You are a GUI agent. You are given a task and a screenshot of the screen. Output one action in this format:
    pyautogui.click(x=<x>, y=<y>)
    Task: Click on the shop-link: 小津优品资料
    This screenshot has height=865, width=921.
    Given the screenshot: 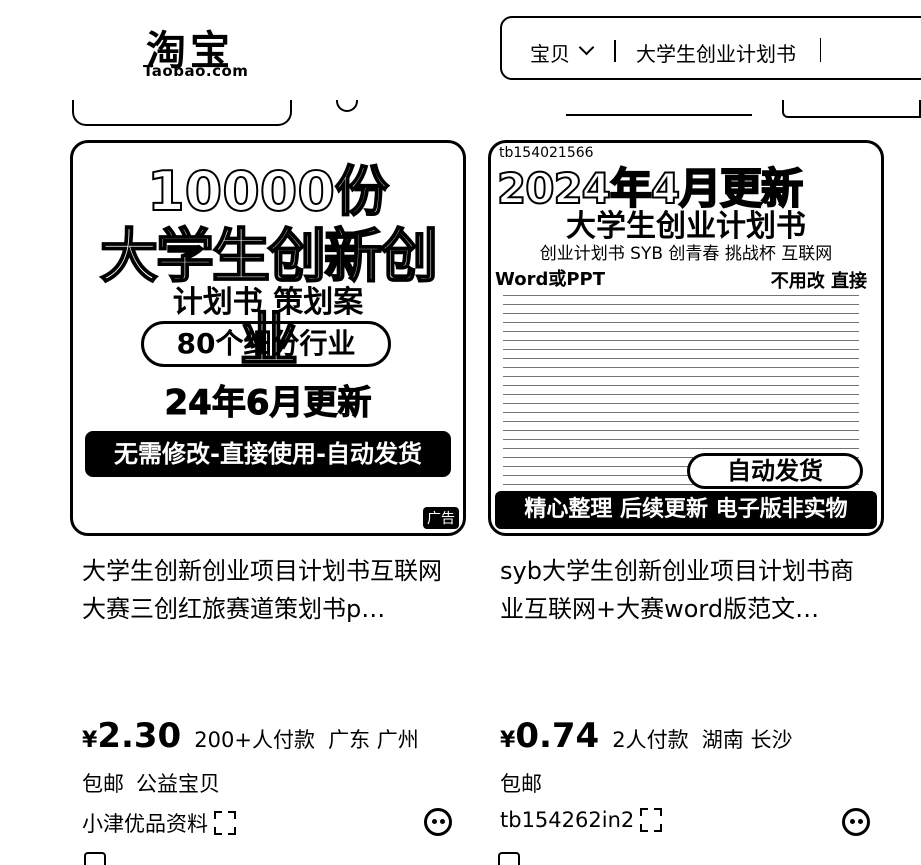 What is the action you would take?
    pyautogui.click(x=159, y=823)
    